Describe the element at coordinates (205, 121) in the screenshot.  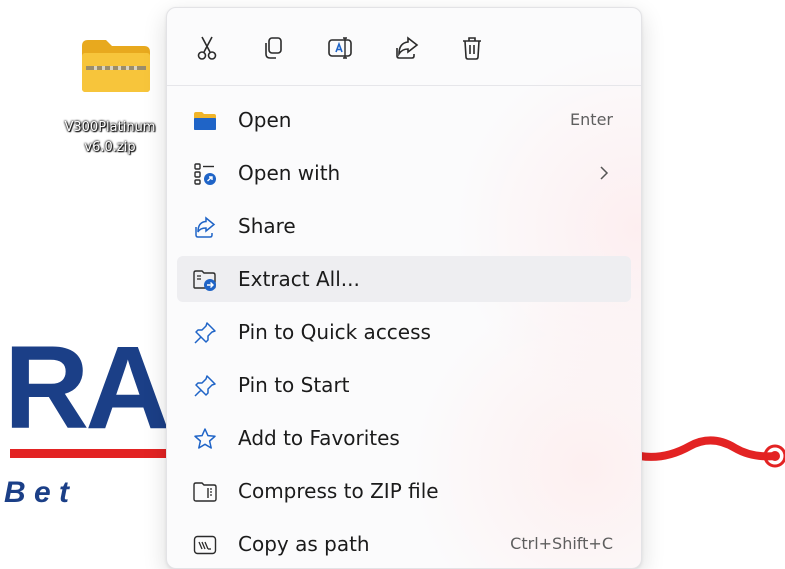
I see `folder-icon` at that location.